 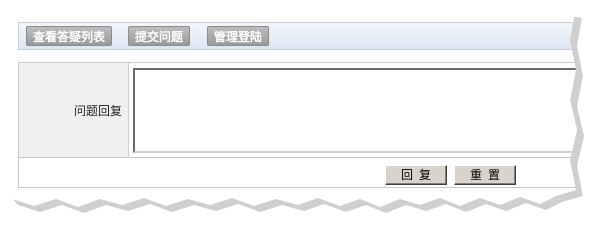 What do you see at coordinates (69, 36) in the screenshot?
I see `view-qa-list-button: 查看答疑列表` at bounding box center [69, 36].